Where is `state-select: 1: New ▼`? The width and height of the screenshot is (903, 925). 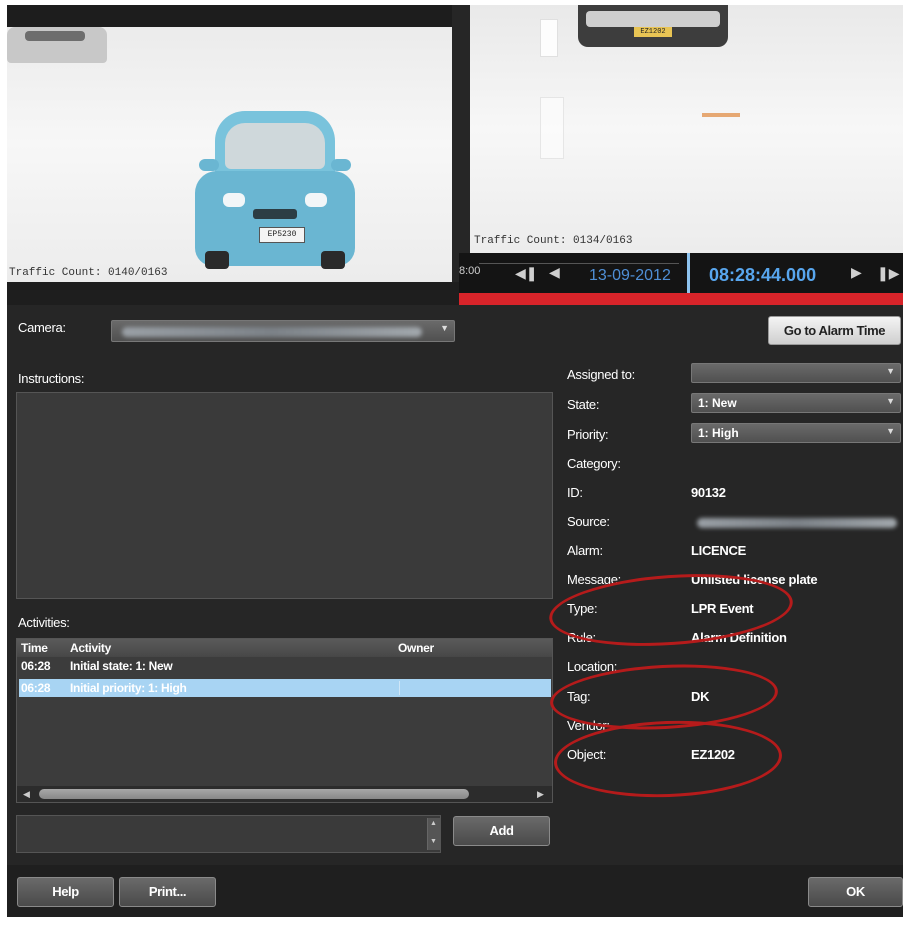
state-select: 1: New ▼ is located at coordinates (796, 403).